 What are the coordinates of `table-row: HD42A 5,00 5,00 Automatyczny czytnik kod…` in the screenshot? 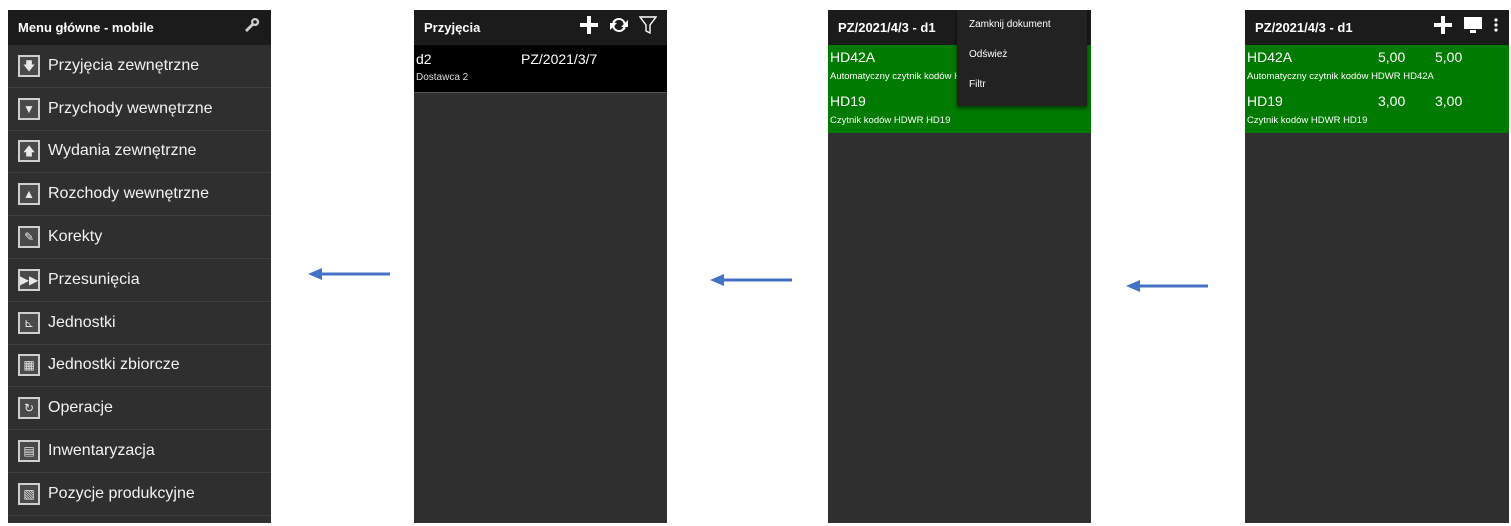 It's located at (1377, 67).